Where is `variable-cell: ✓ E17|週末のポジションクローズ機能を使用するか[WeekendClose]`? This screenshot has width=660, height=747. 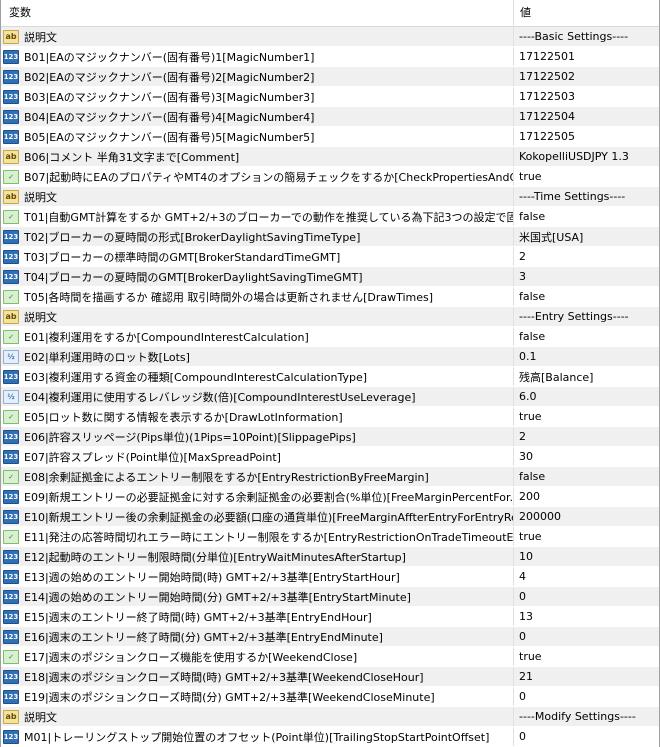 variable-cell: ✓ E17|週末のポジションクローズ機能を使用するか[WeekendClose] is located at coordinates (257, 656).